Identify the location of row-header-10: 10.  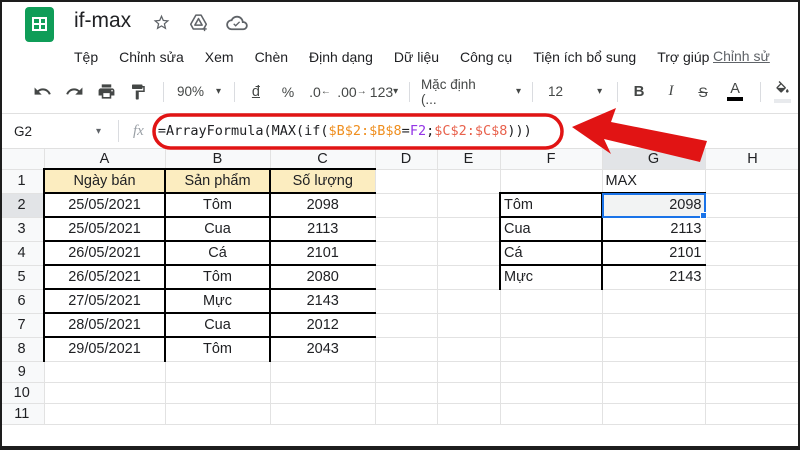
(22, 393).